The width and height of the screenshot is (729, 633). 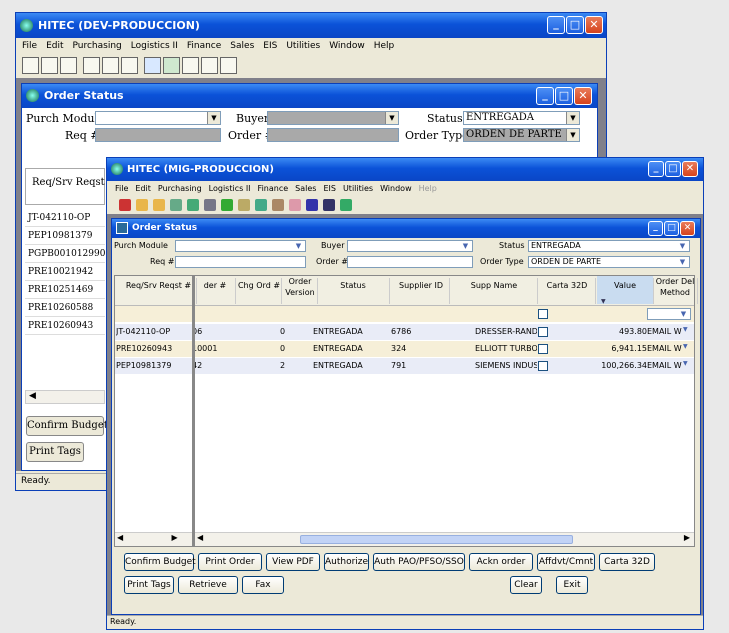 I want to click on button-retrieve: Retrieve, so click(x=208, y=585).